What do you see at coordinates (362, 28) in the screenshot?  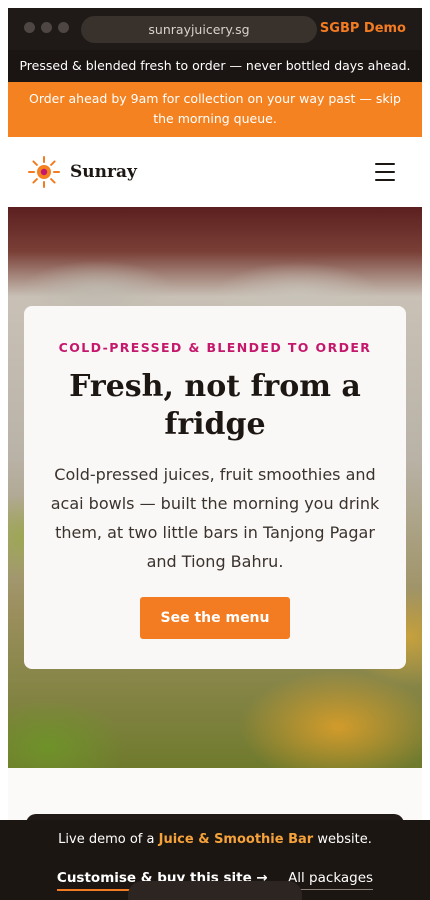 I see `demo-label: SGBP Demo` at bounding box center [362, 28].